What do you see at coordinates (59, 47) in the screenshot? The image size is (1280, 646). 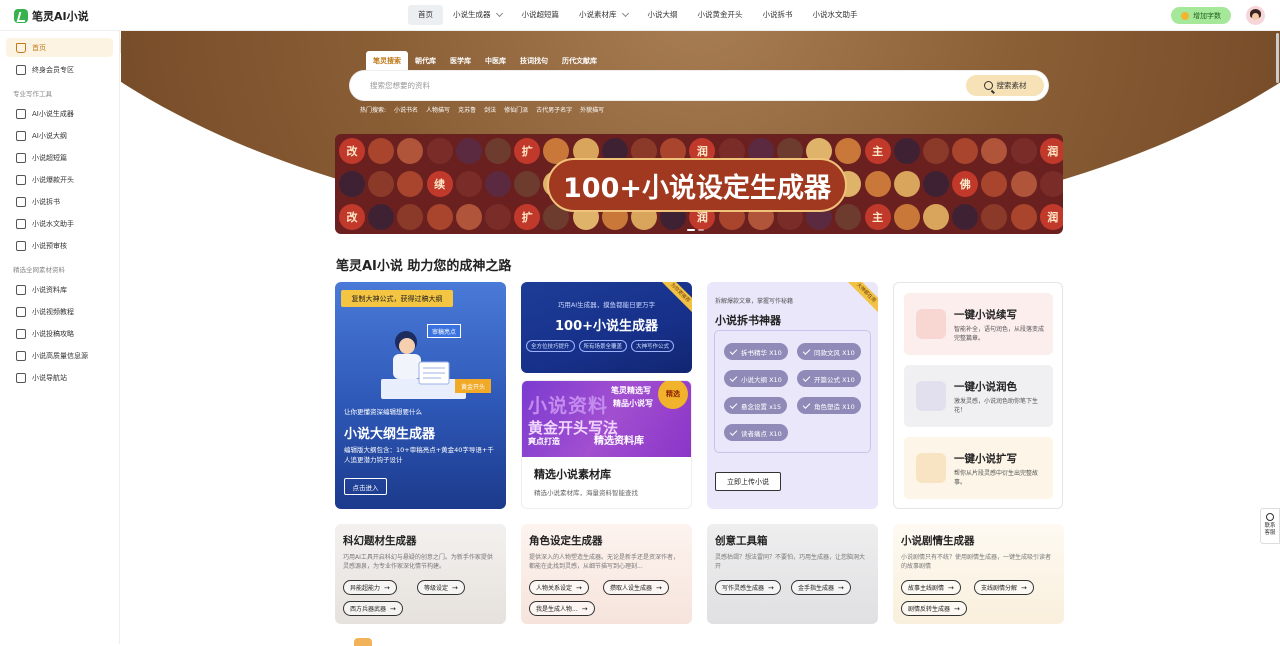 I see `sidebar-item-home: 首页` at bounding box center [59, 47].